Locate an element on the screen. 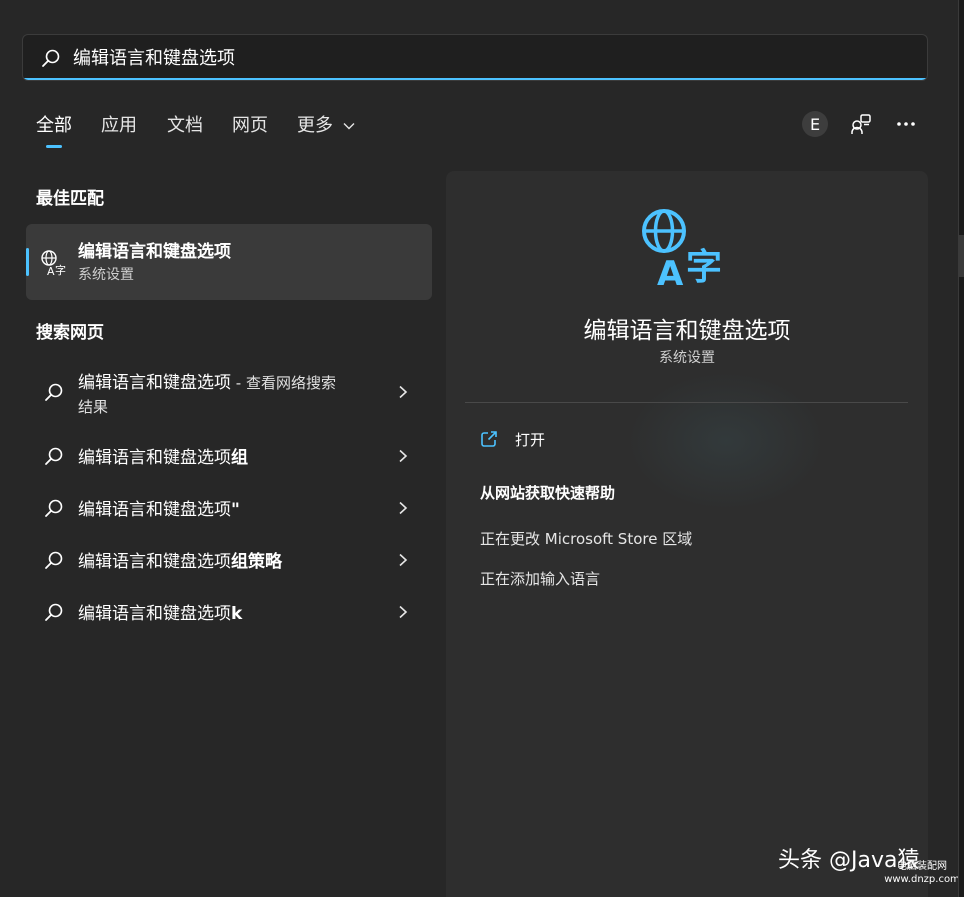 This screenshot has width=964, height=897. open-external-icon is located at coordinates (489, 439).